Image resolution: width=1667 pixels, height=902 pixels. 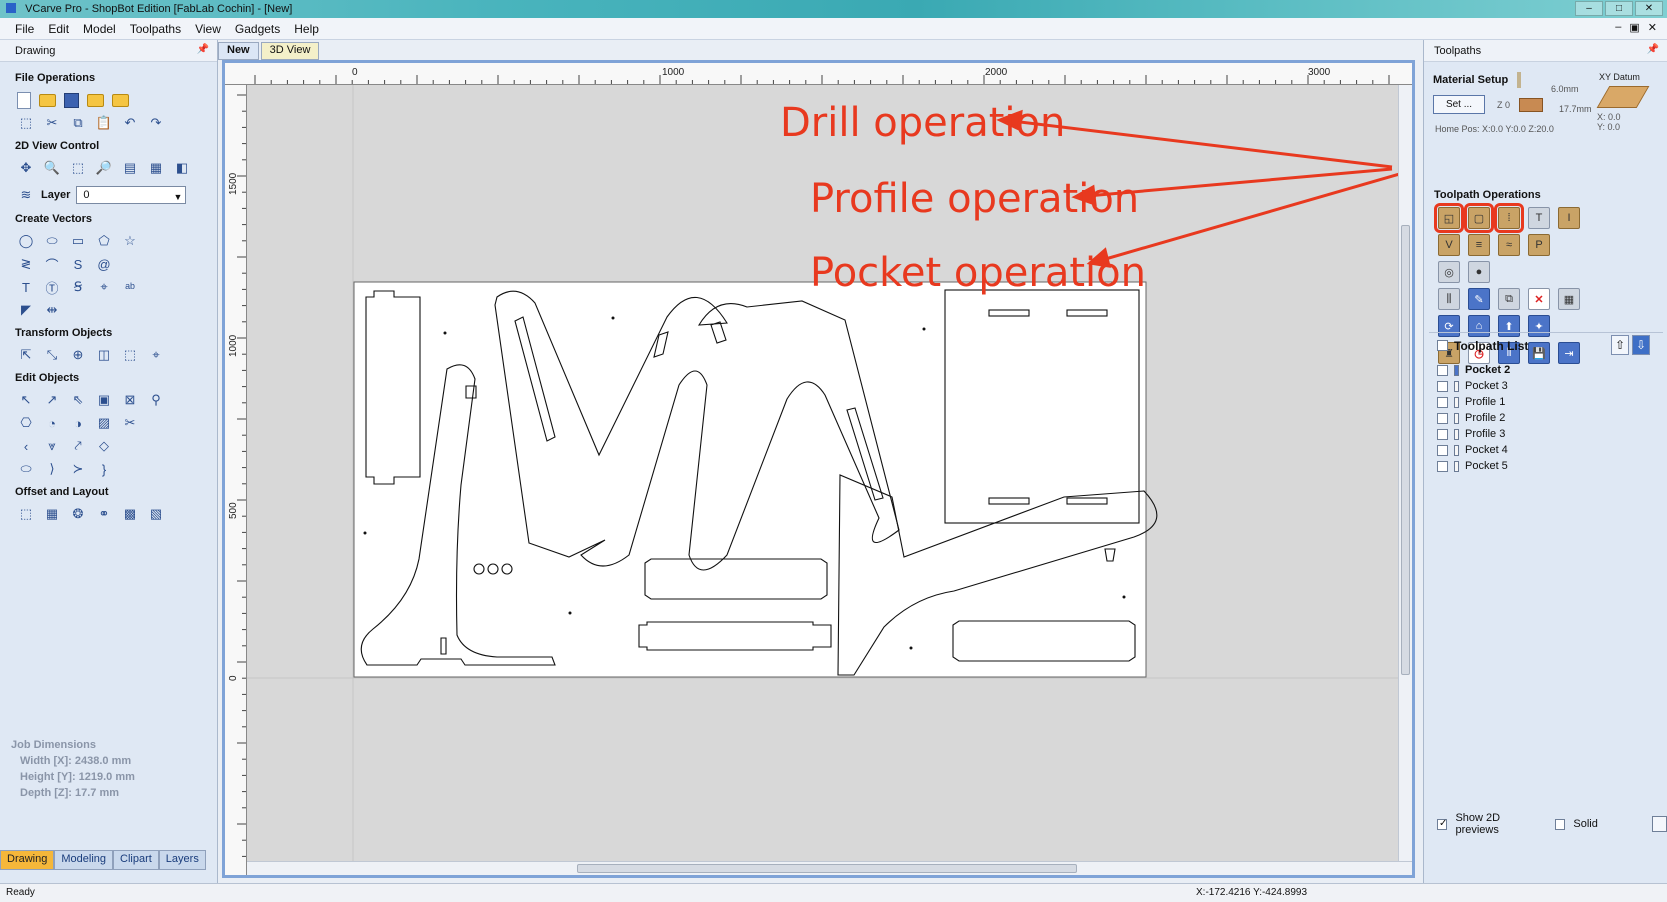 I want to click on h-scroll-thumb, so click(x=827, y=868).